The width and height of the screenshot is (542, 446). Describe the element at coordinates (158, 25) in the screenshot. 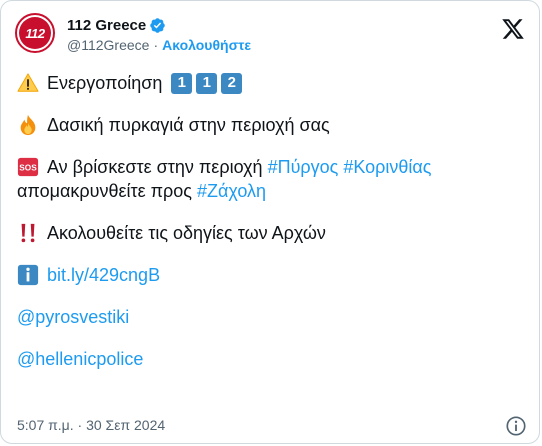

I see `verified-badge-icon` at that location.